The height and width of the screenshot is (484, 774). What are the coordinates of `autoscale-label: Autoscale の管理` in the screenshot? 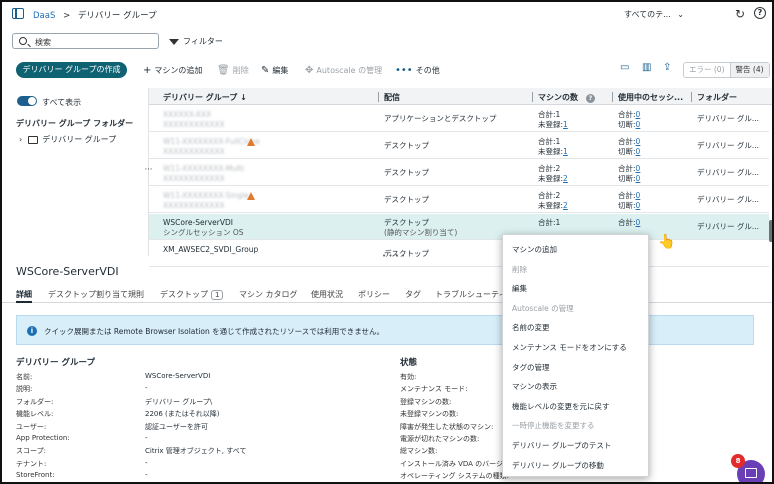 It's located at (349, 70).